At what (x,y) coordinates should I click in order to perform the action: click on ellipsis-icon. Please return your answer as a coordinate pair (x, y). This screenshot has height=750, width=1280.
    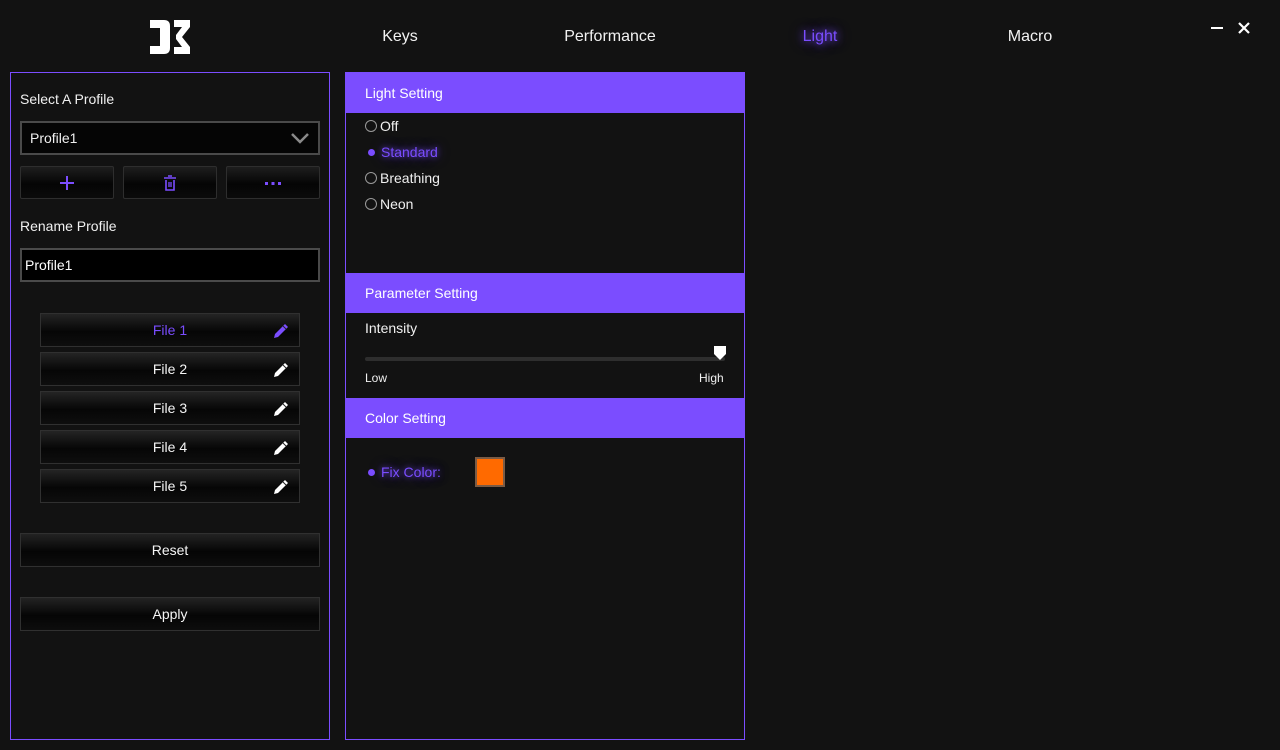
    Looking at the image, I should click on (273, 183).